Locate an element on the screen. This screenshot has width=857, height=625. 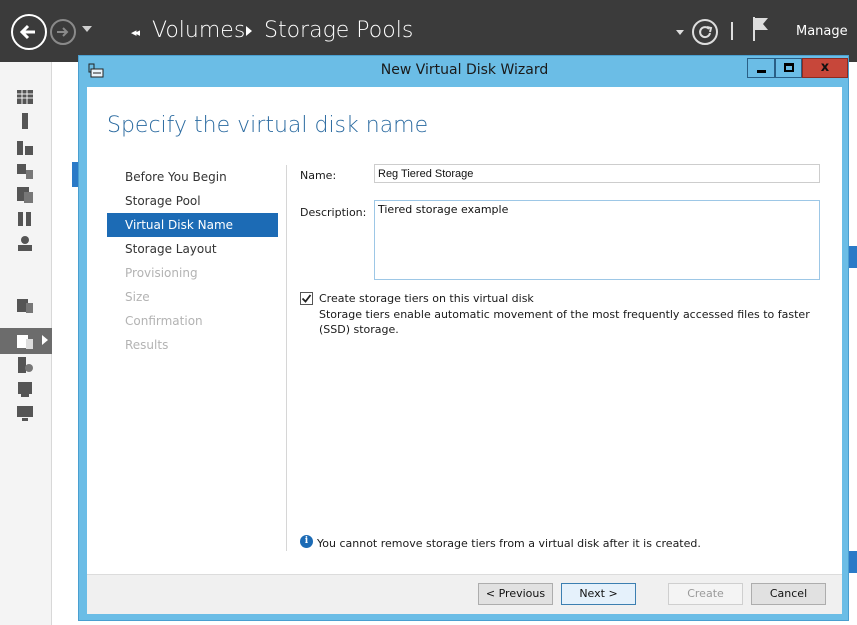
step-confirmation: Confirmation is located at coordinates (164, 321).